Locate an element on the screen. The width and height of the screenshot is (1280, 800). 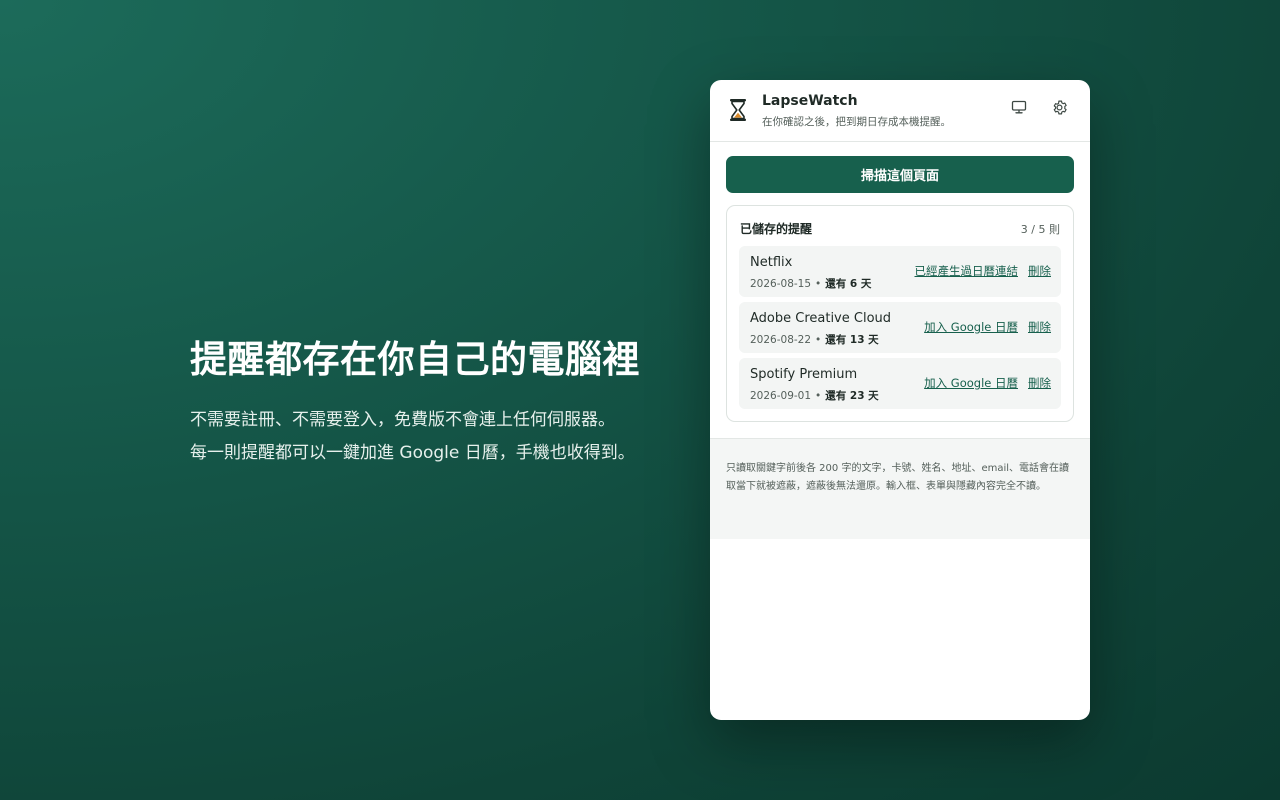
hero-title: 提醒都存在你自己的電腦裡 is located at coordinates (415, 359).